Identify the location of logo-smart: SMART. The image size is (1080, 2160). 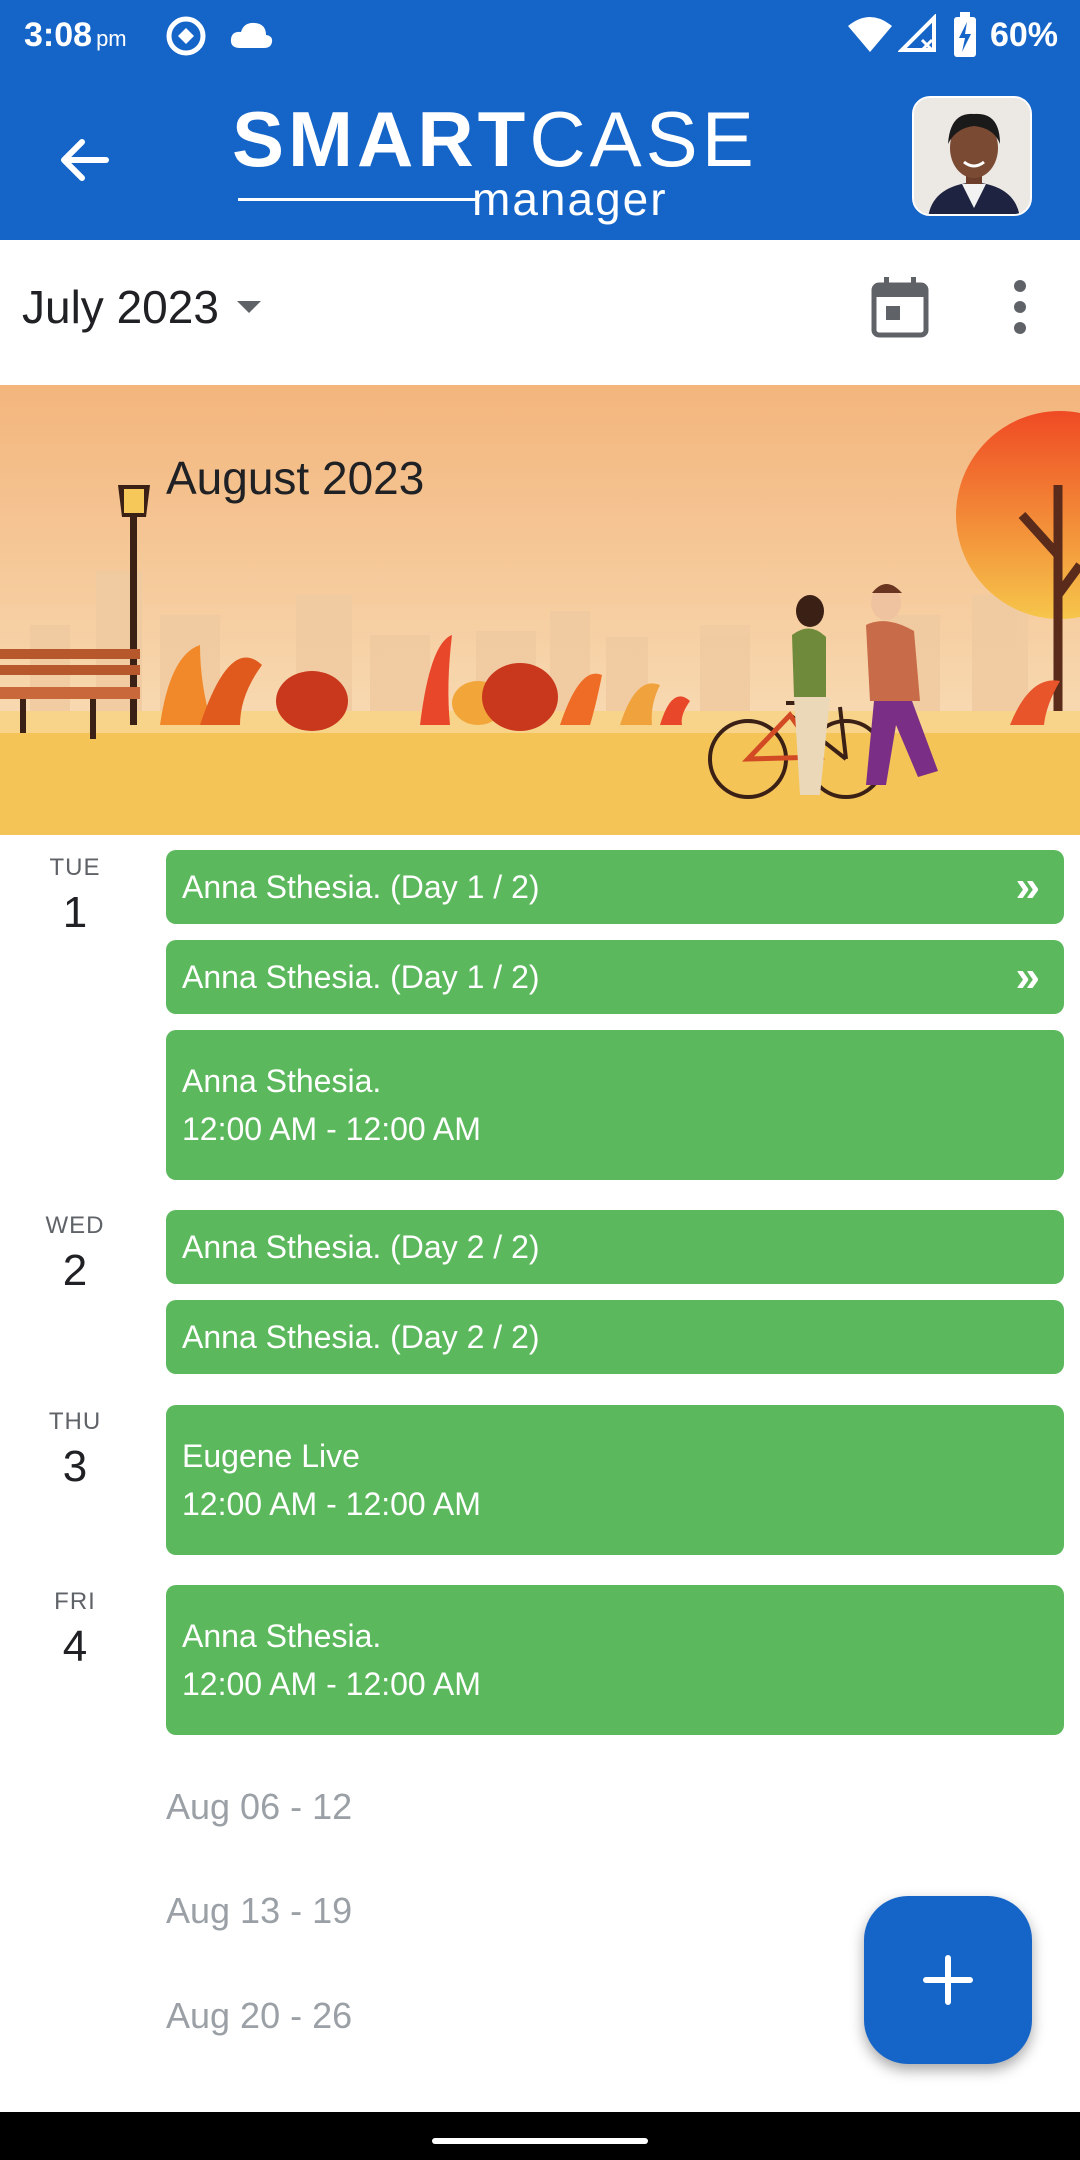
(381, 139).